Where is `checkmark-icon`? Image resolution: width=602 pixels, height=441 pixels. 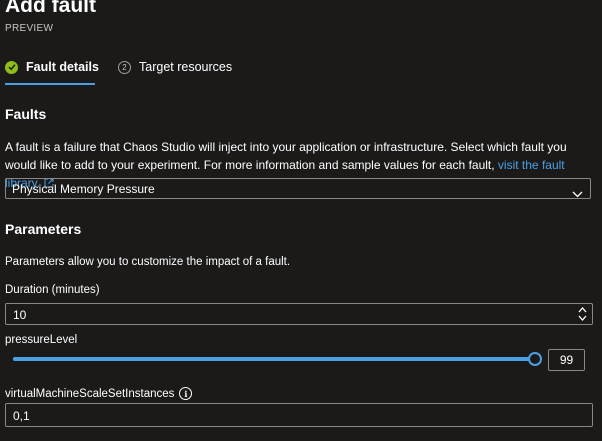
checkmark-icon is located at coordinates (11, 67).